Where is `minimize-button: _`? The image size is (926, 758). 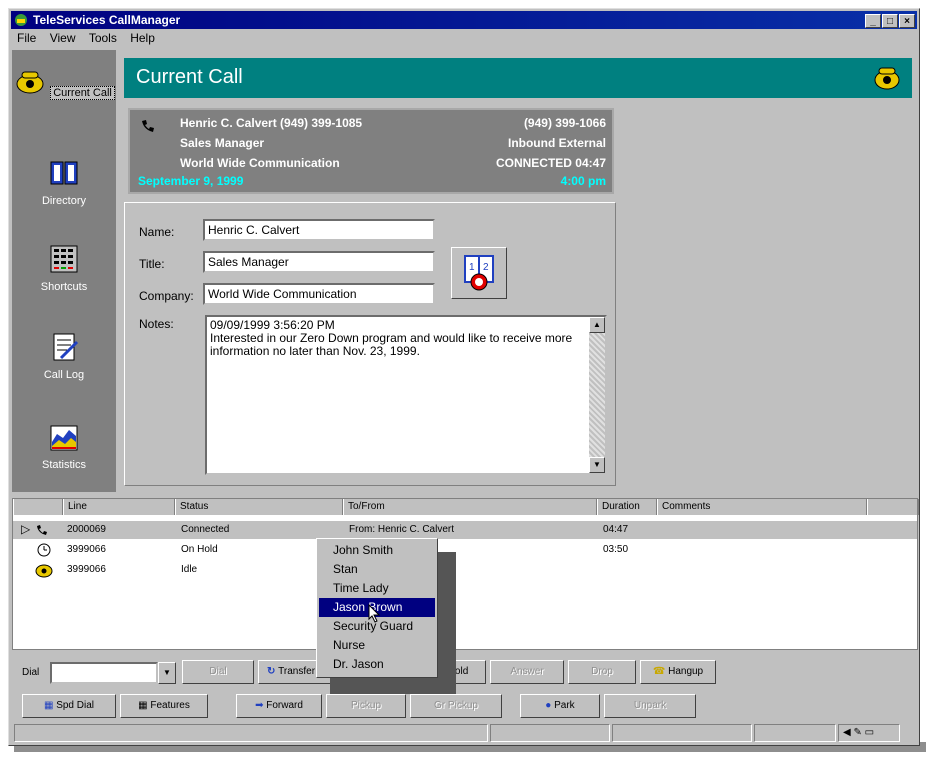
minimize-button: _ is located at coordinates (873, 21).